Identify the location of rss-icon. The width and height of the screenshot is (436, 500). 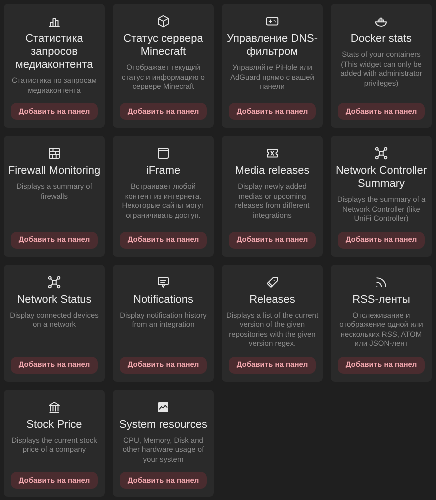
(381, 282).